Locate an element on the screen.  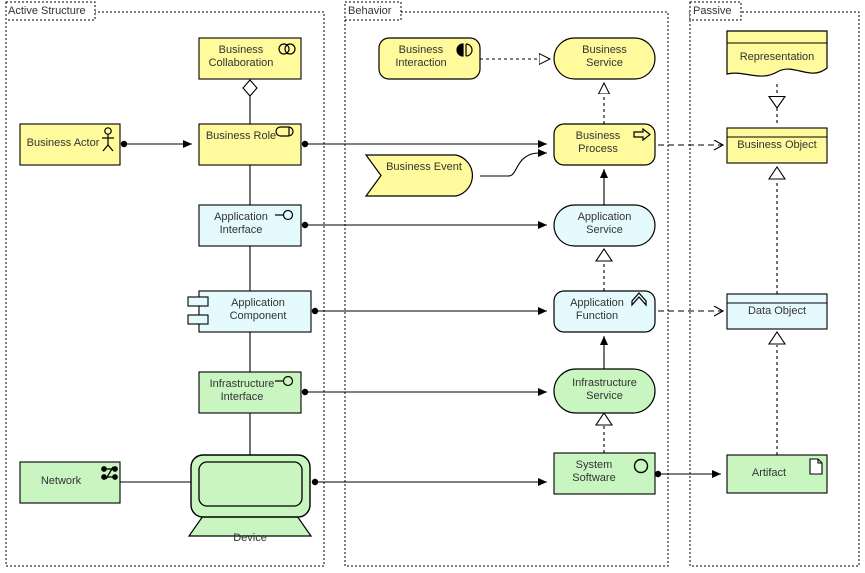
element-business-object is located at coordinates (777, 145).